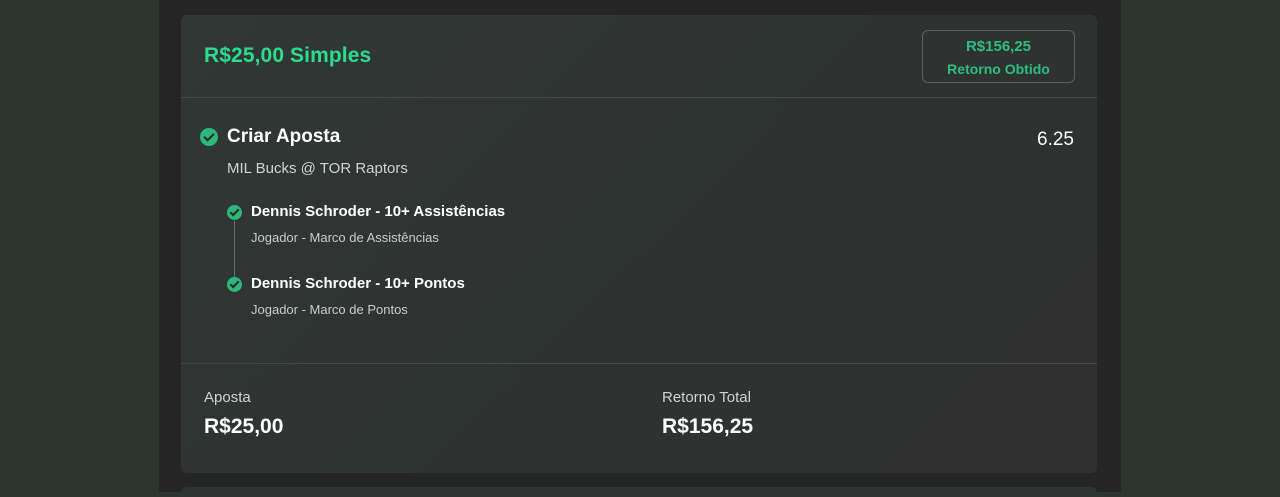 The width and height of the screenshot is (1280, 497). What do you see at coordinates (284, 136) in the screenshot?
I see `bet-title: Criar Aposta` at bounding box center [284, 136].